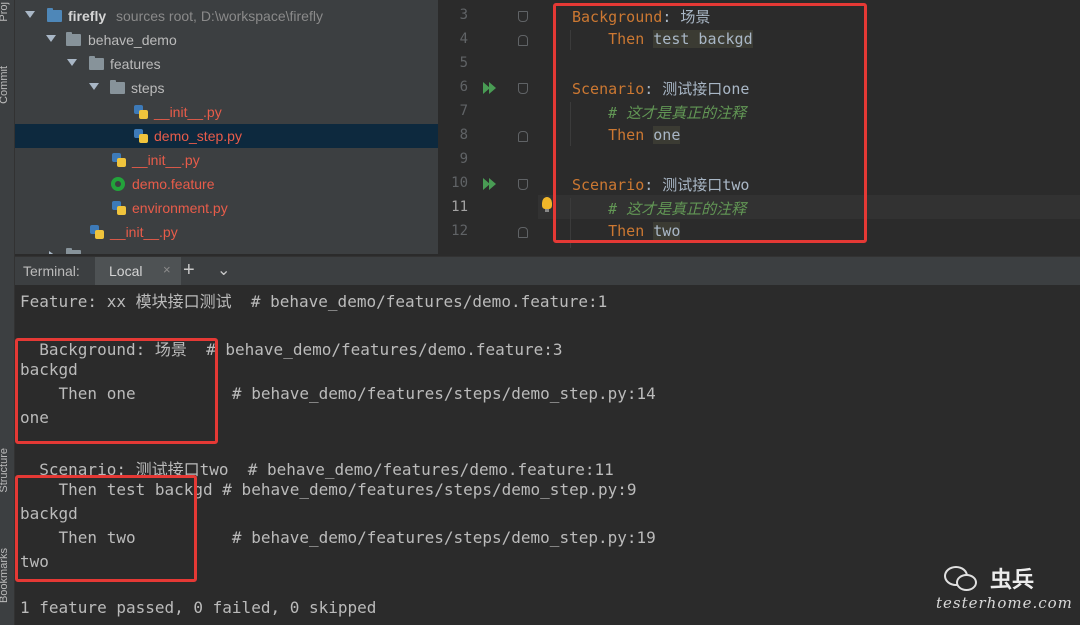 The width and height of the screenshot is (1080, 625). I want to click on watermark: 虫兵 testerhome.com, so click(1006, 592).